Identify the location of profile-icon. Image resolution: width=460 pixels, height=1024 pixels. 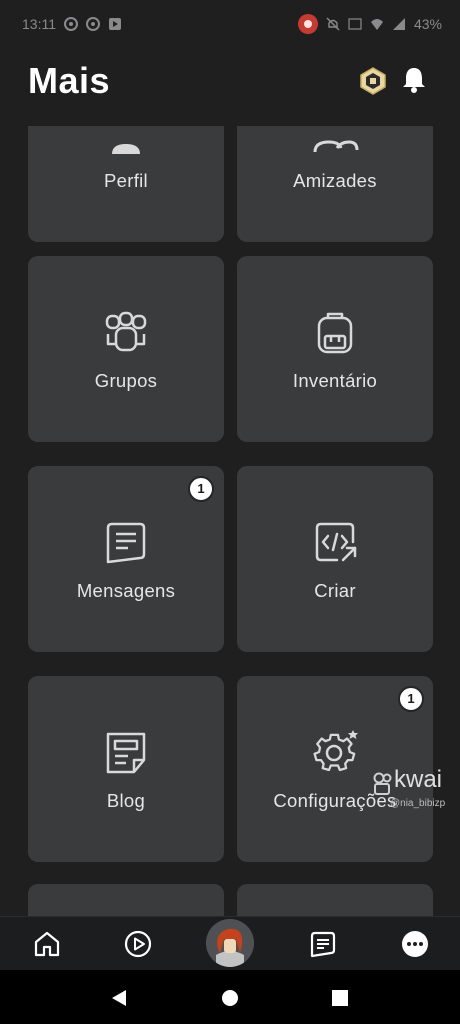
(126, 149).